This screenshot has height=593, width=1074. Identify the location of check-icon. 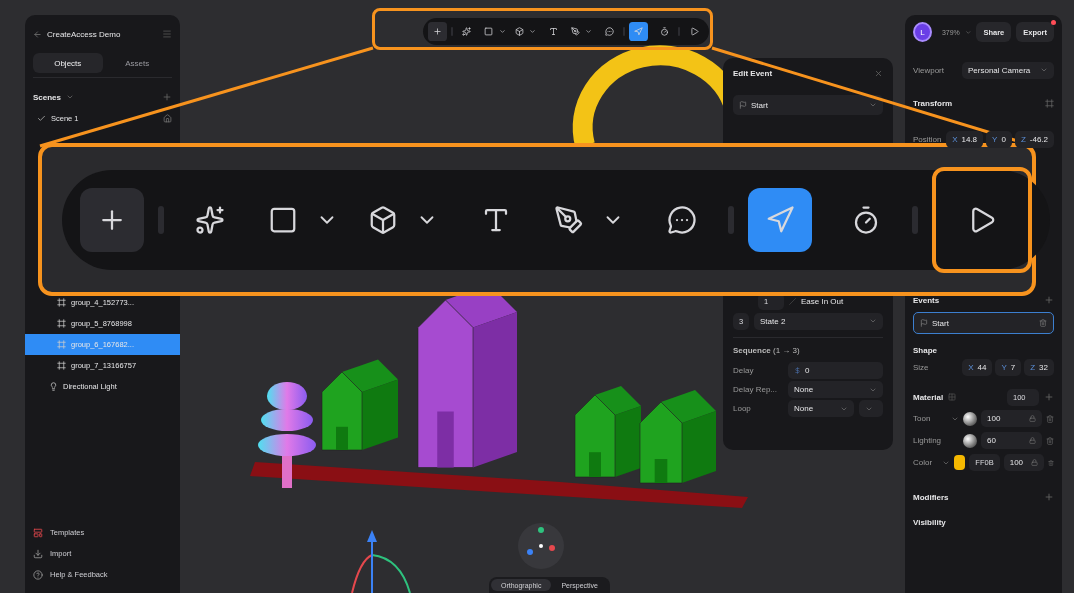
(41, 118).